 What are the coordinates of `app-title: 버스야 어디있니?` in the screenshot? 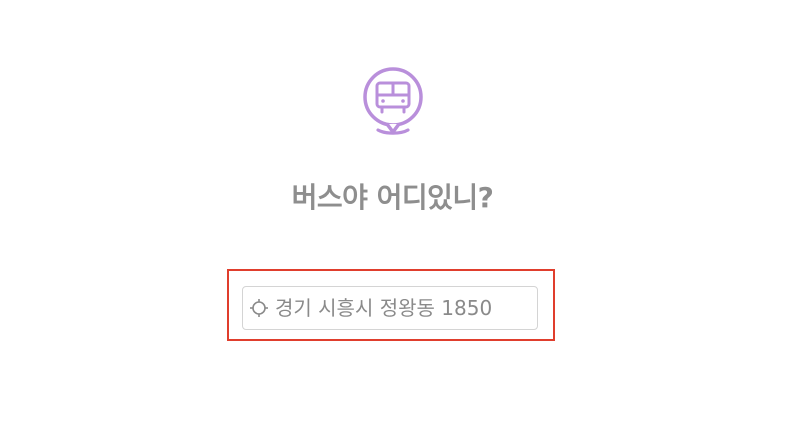 It's located at (392, 197).